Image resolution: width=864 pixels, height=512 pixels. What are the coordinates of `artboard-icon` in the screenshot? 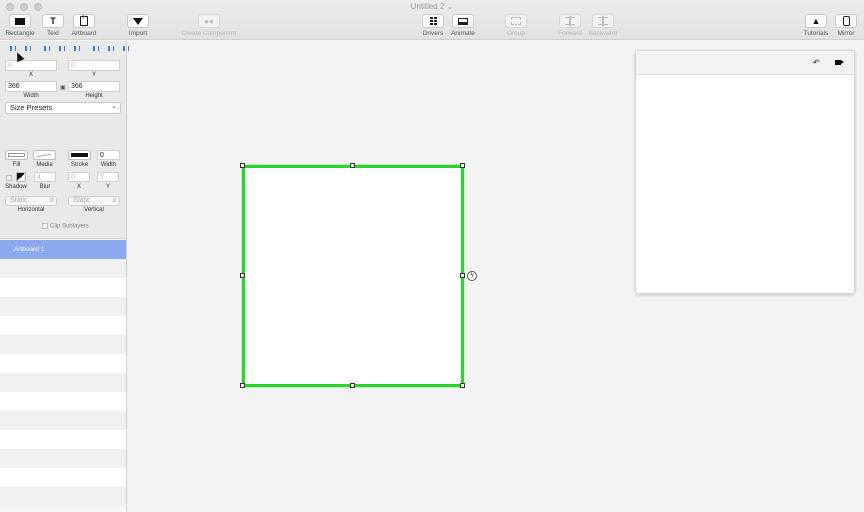 It's located at (84, 20).